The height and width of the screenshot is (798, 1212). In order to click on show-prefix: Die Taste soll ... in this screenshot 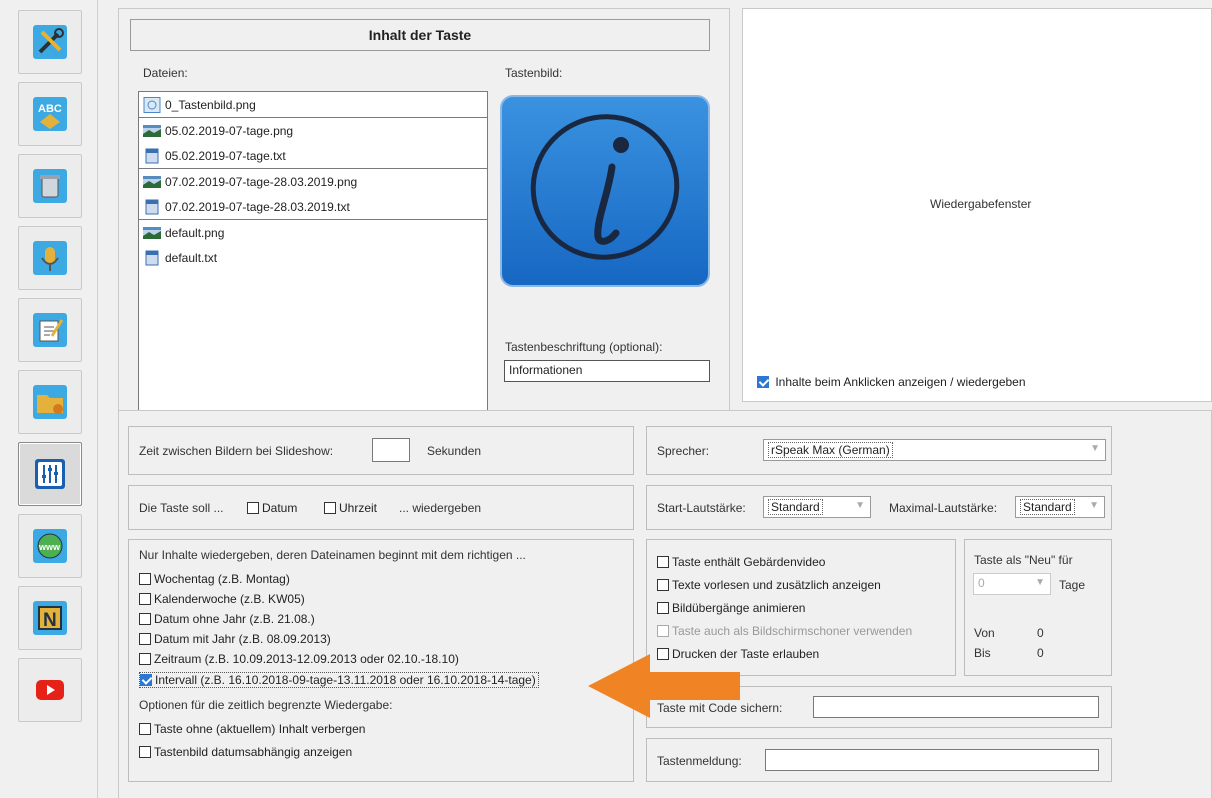, I will do `click(181, 508)`.